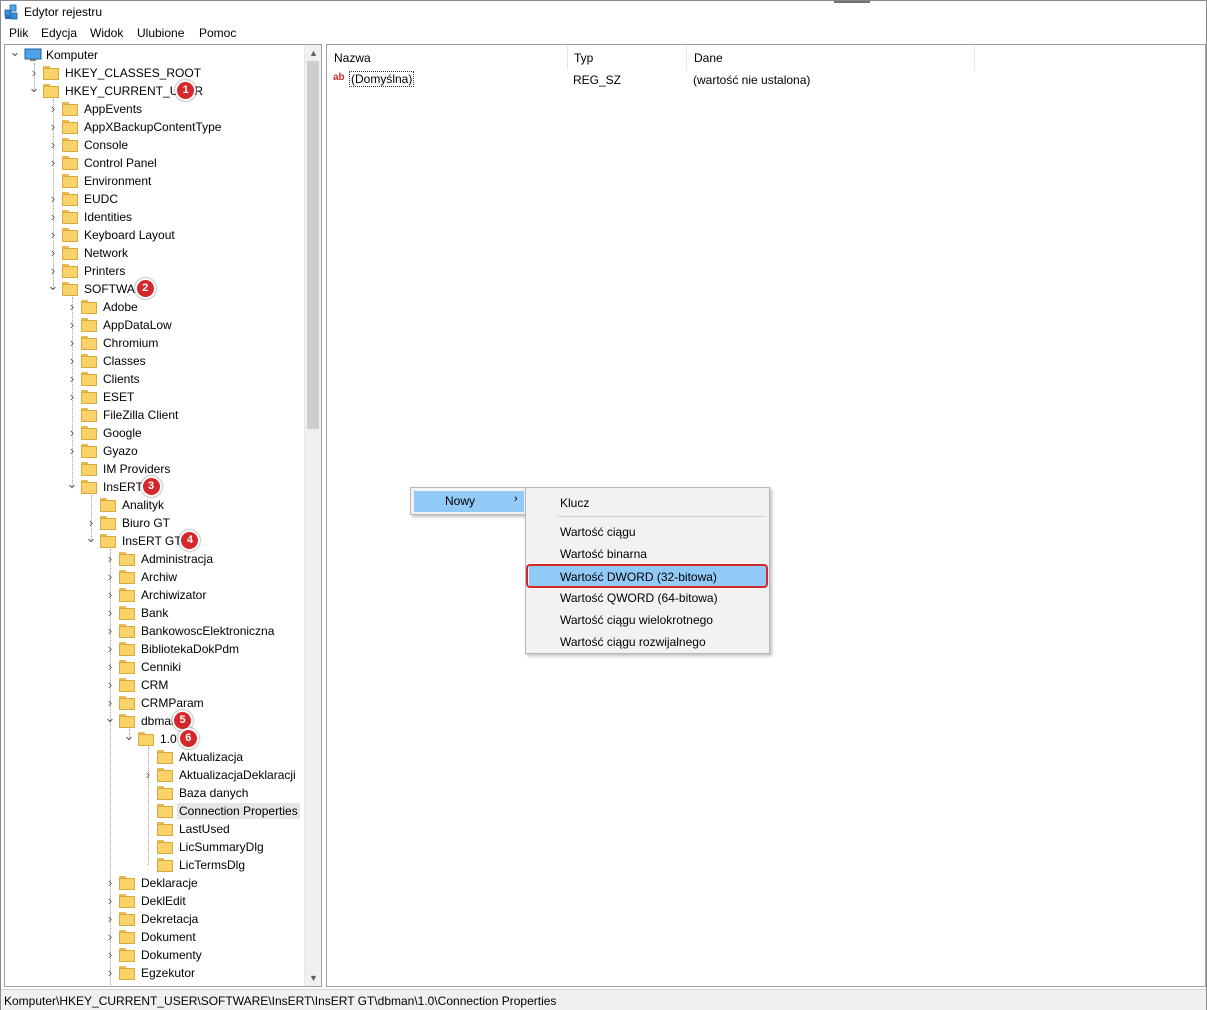 The width and height of the screenshot is (1207, 1010). I want to click on tree-node-label: Cenniki, so click(161, 667).